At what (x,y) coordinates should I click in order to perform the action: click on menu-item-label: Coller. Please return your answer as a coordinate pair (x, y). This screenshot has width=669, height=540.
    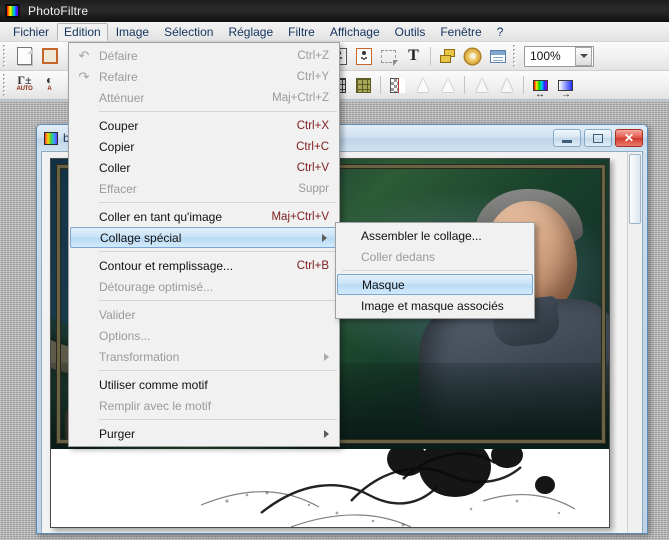
    Looking at the image, I should click on (115, 167).